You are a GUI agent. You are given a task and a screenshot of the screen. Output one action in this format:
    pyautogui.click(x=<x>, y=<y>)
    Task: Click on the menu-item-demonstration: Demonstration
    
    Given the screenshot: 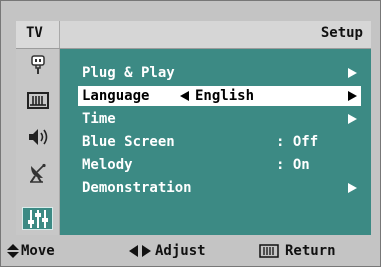 What is the action you would take?
    pyautogui.click(x=219, y=188)
    